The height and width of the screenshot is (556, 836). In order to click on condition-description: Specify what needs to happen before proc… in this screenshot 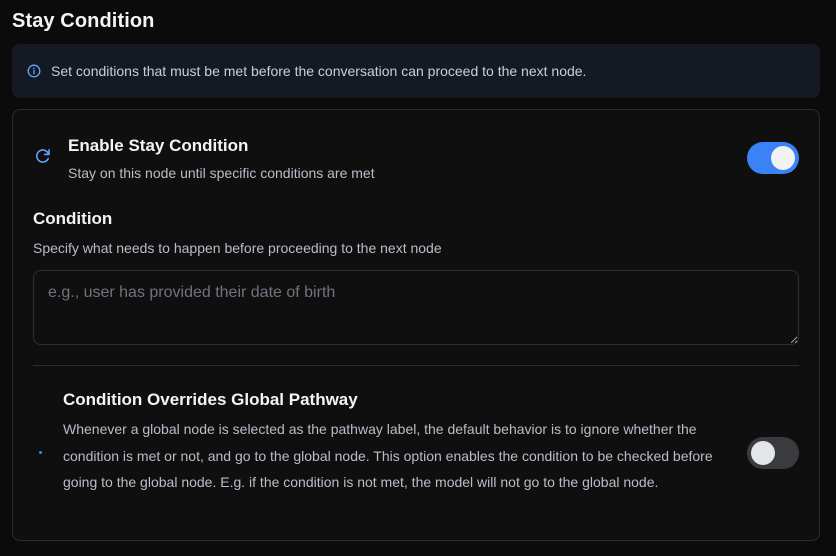, I will do `click(237, 248)`.